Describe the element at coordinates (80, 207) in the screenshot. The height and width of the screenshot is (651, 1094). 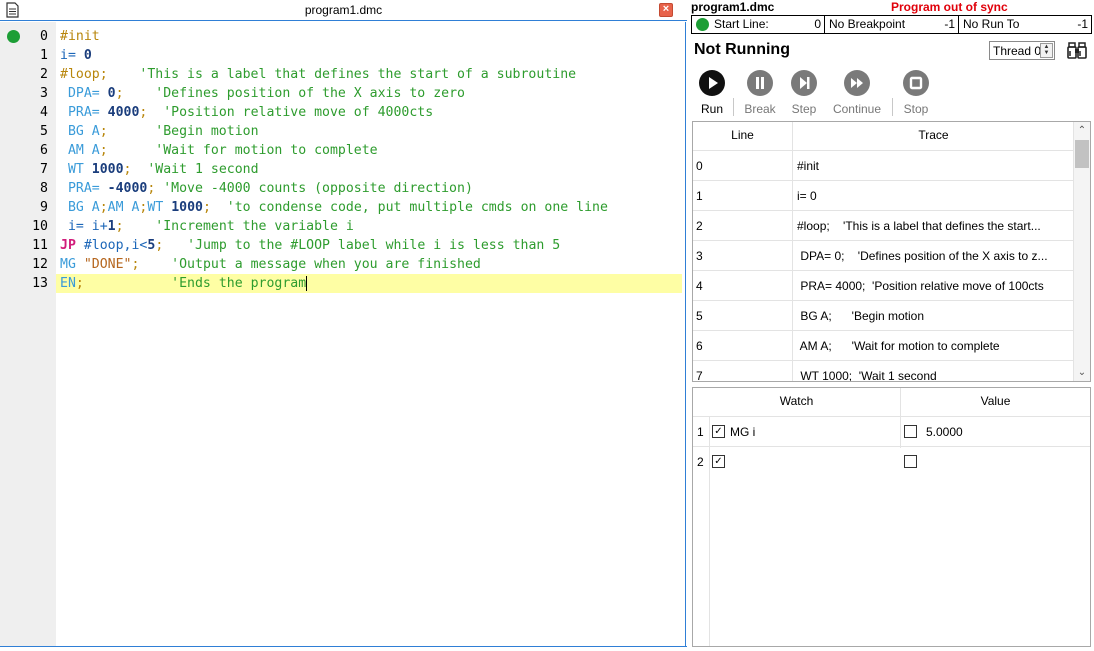
I see `code-token: BG A` at that location.